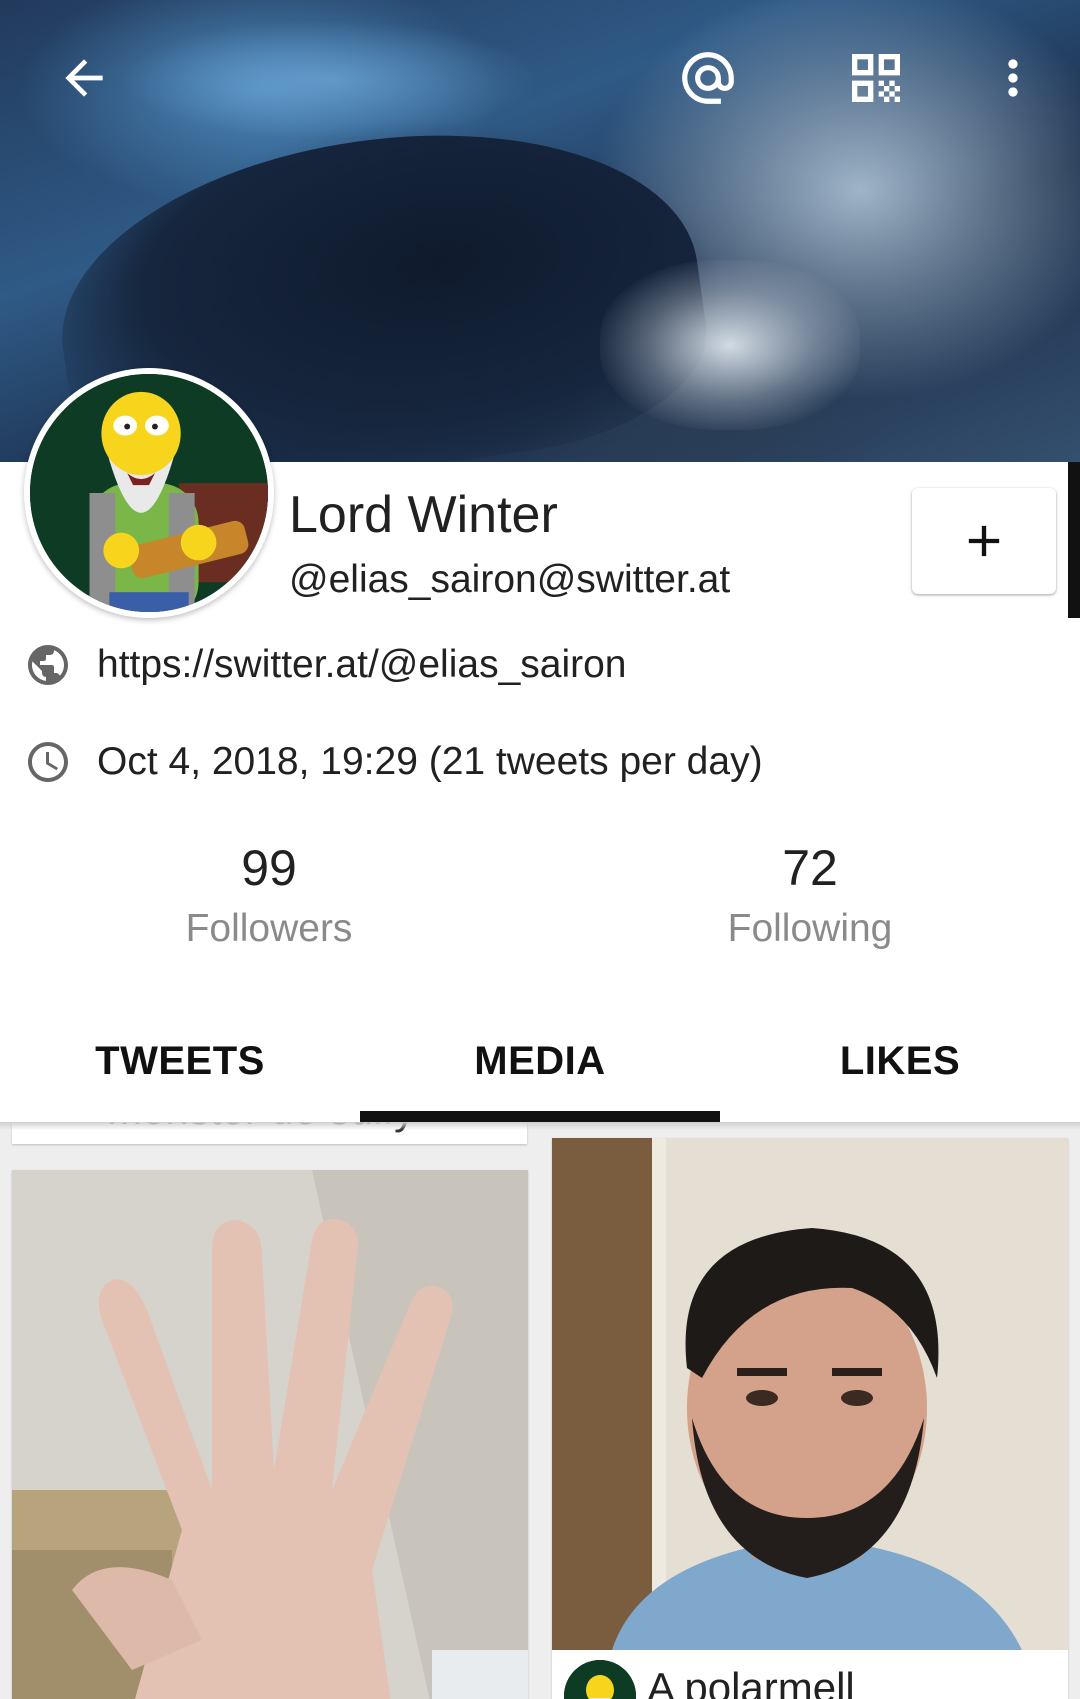 This screenshot has height=1699, width=1080. I want to click on at-icon, so click(708, 78).